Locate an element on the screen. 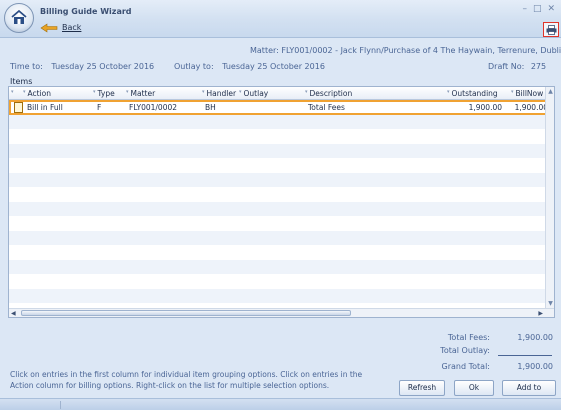 The width and height of the screenshot is (561, 410). printer-icon is located at coordinates (551, 30).